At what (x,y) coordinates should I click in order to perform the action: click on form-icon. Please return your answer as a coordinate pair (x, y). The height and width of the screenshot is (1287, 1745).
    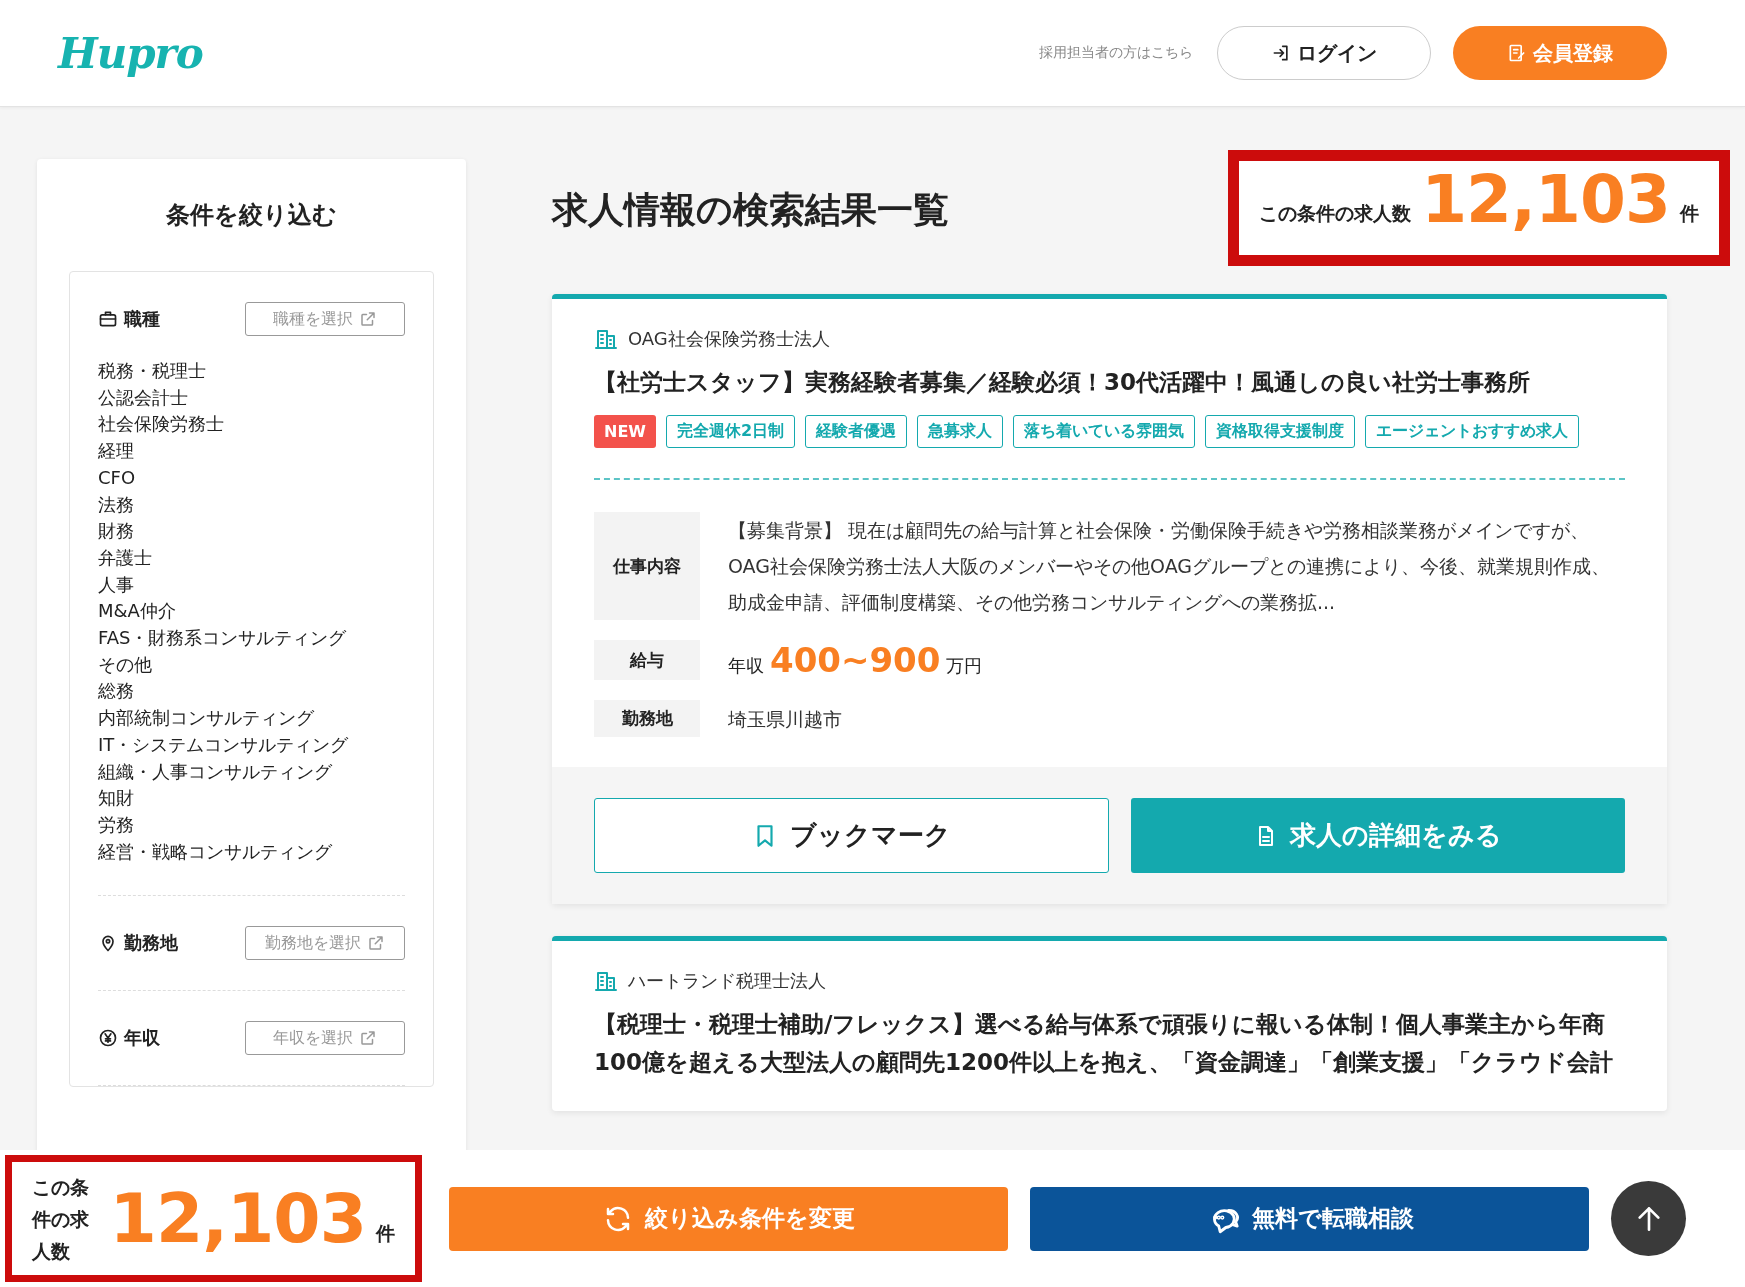
    Looking at the image, I should click on (1517, 53).